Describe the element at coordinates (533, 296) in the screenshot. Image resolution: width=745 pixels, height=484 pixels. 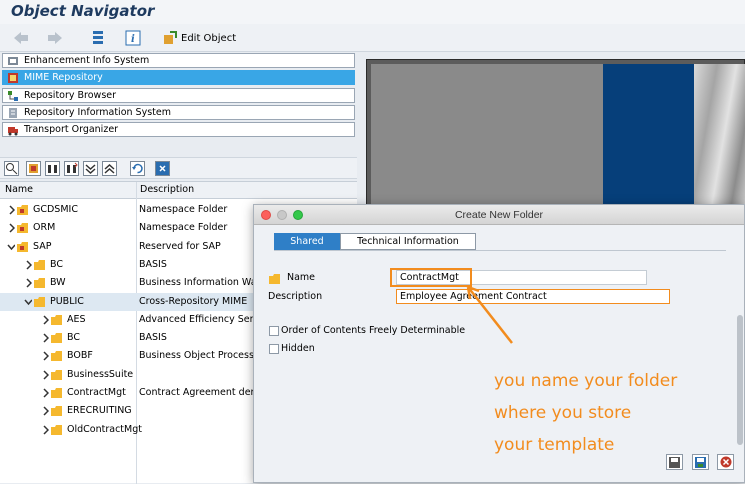
I see `description-field: Employee Agreement Contract` at that location.